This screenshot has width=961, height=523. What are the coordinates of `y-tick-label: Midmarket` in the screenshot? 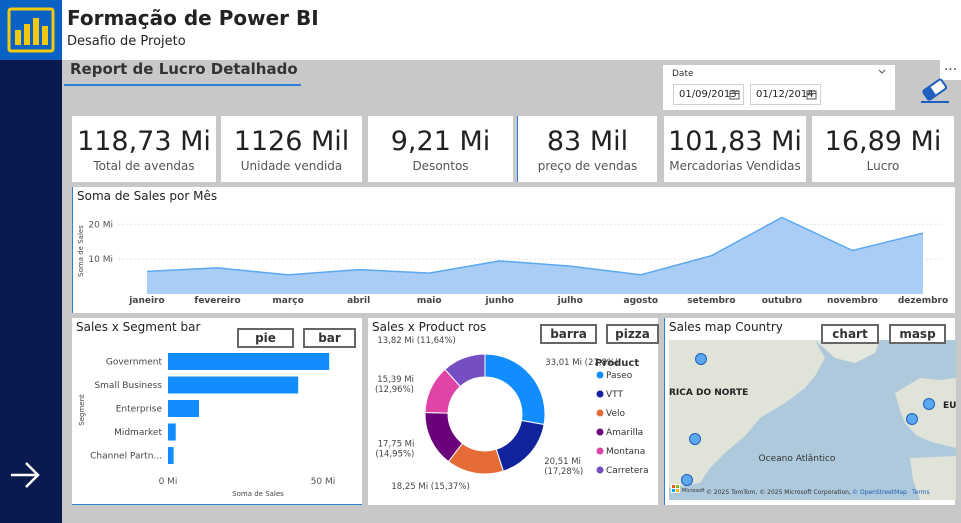 It's located at (138, 433).